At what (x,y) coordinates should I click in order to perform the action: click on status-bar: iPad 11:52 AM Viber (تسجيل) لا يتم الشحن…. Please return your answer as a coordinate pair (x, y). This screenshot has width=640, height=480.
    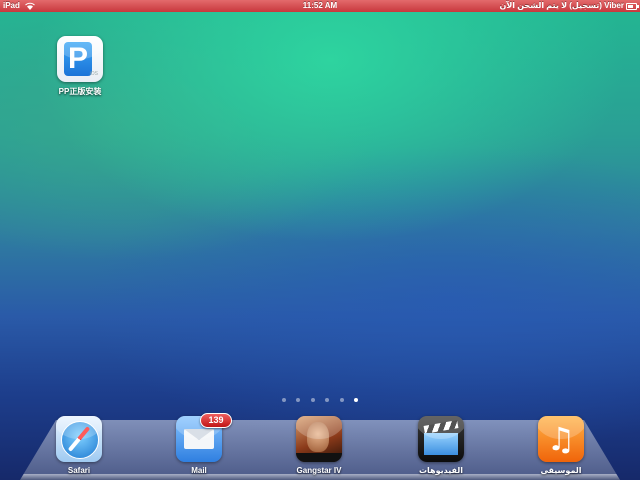
    Looking at the image, I should click on (320, 6).